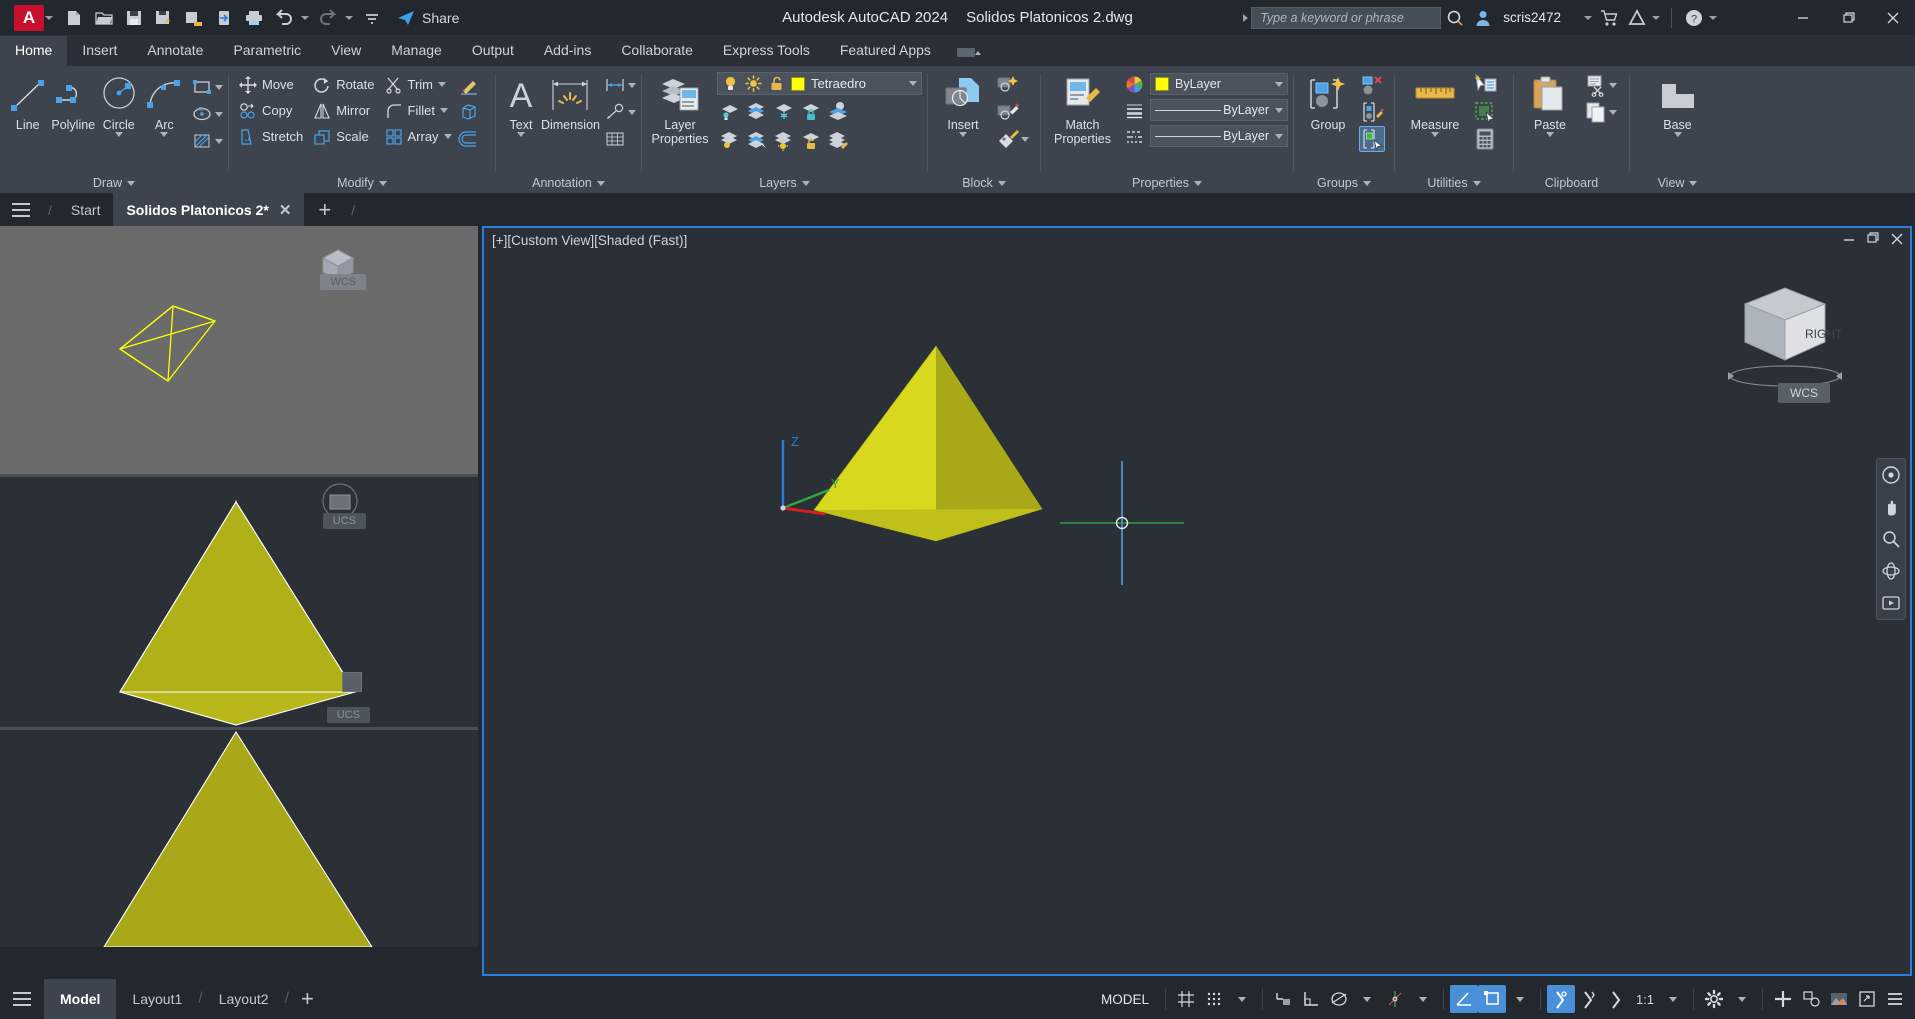 Image resolution: width=1915 pixels, height=1019 pixels. I want to click on tab-home: Home, so click(34, 51).